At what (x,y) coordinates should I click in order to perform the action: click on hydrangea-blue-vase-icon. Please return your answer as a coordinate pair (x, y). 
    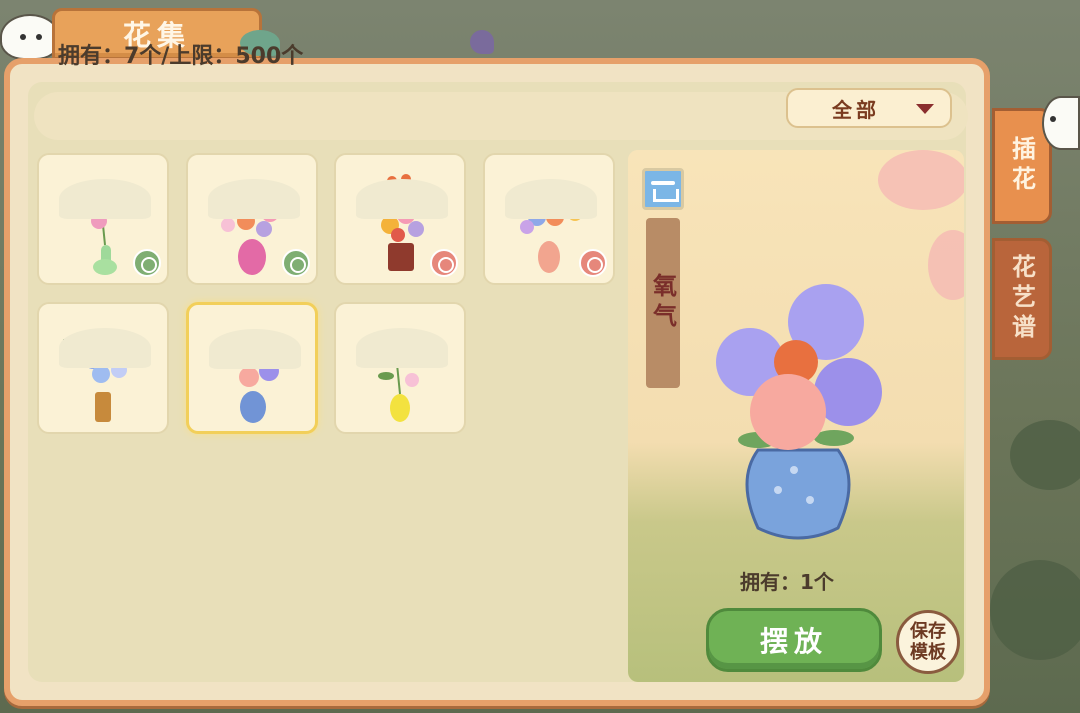
    Looking at the image, I should click on (253, 380).